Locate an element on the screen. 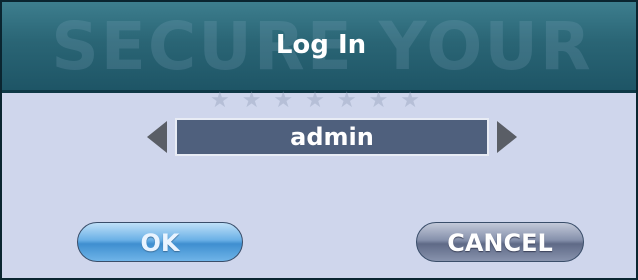  ok-button: OK is located at coordinates (160, 242).